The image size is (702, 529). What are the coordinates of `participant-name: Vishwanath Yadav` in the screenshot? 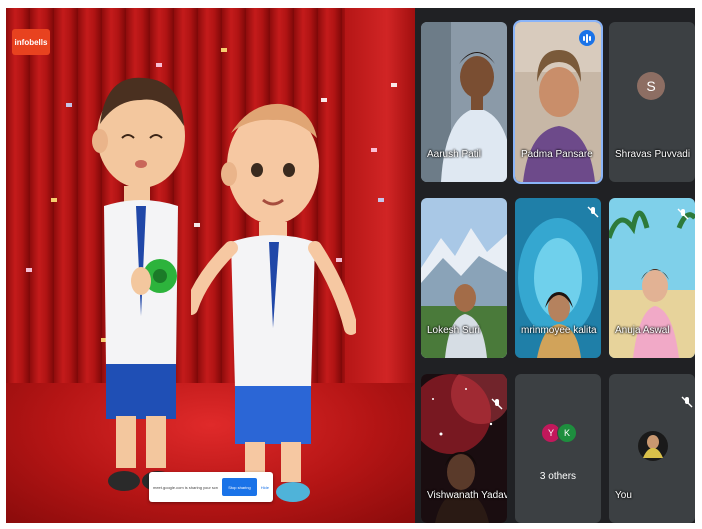 It's located at (467, 495).